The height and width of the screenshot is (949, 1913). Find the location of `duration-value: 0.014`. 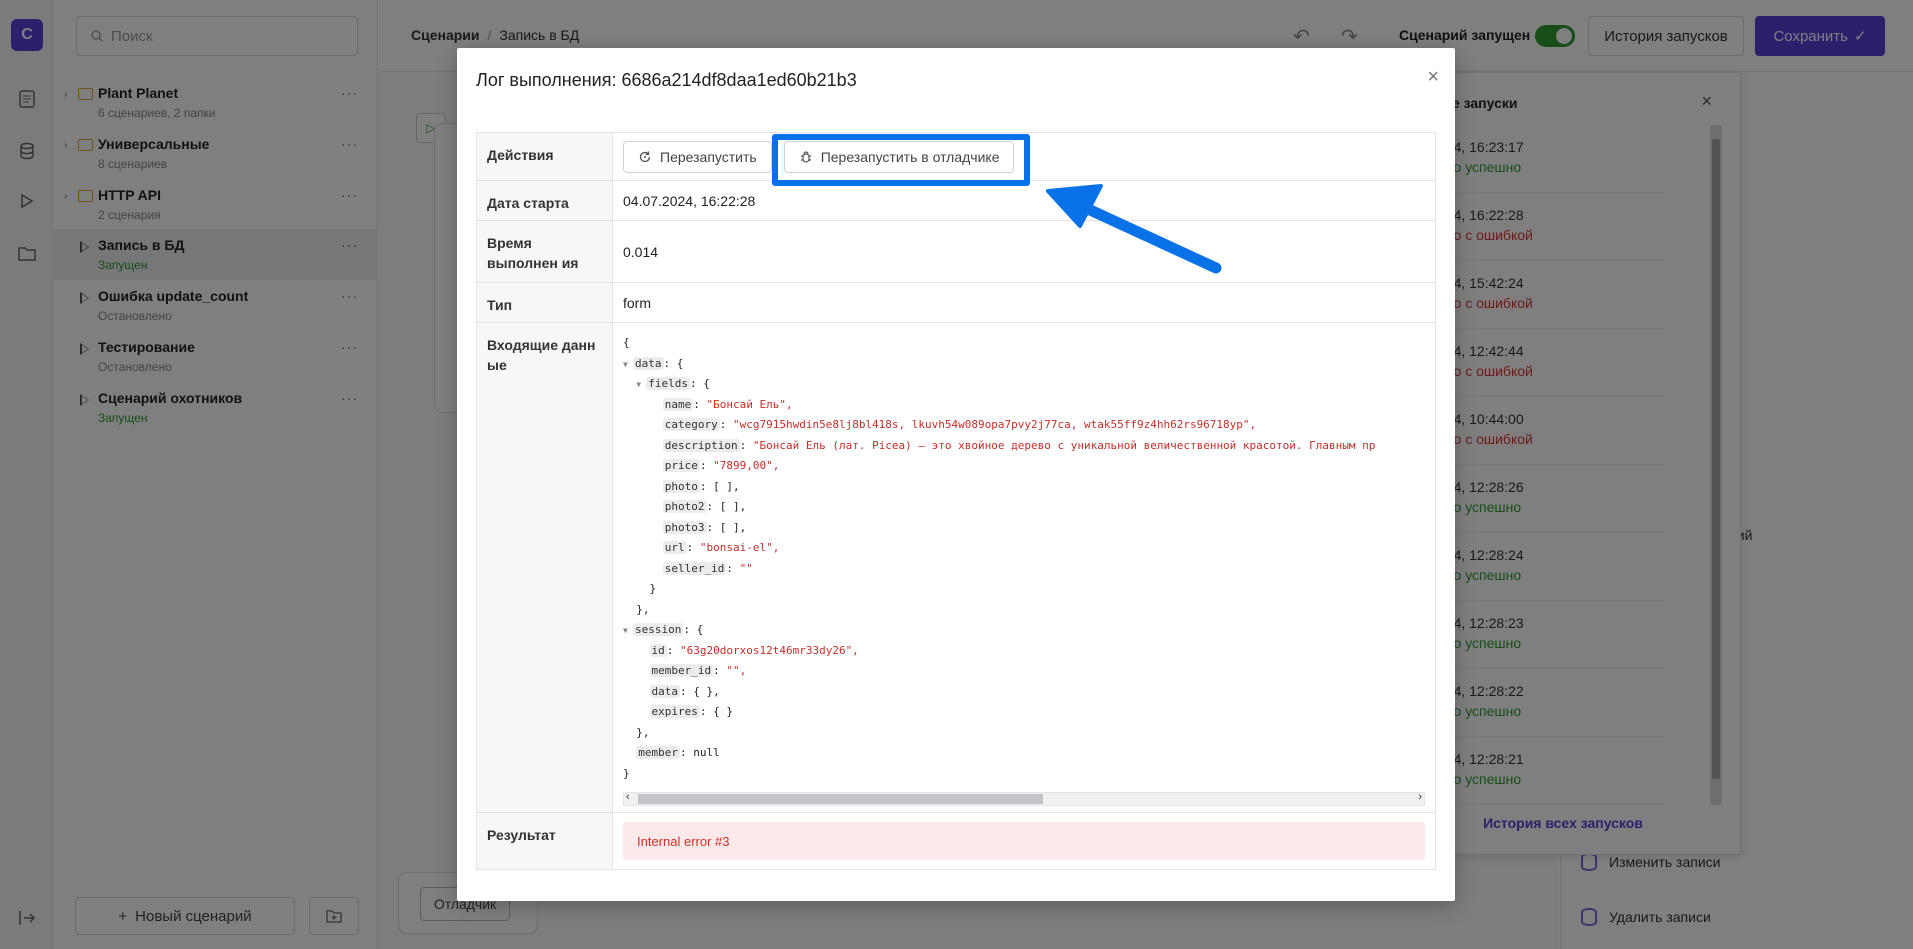

duration-value: 0.014 is located at coordinates (641, 251).